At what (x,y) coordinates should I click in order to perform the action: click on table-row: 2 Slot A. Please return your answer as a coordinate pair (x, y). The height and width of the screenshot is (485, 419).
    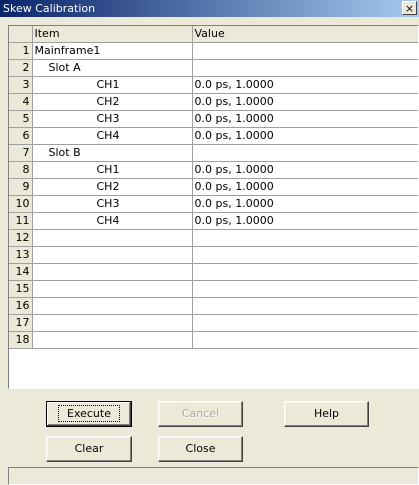
    Looking at the image, I should click on (213, 68).